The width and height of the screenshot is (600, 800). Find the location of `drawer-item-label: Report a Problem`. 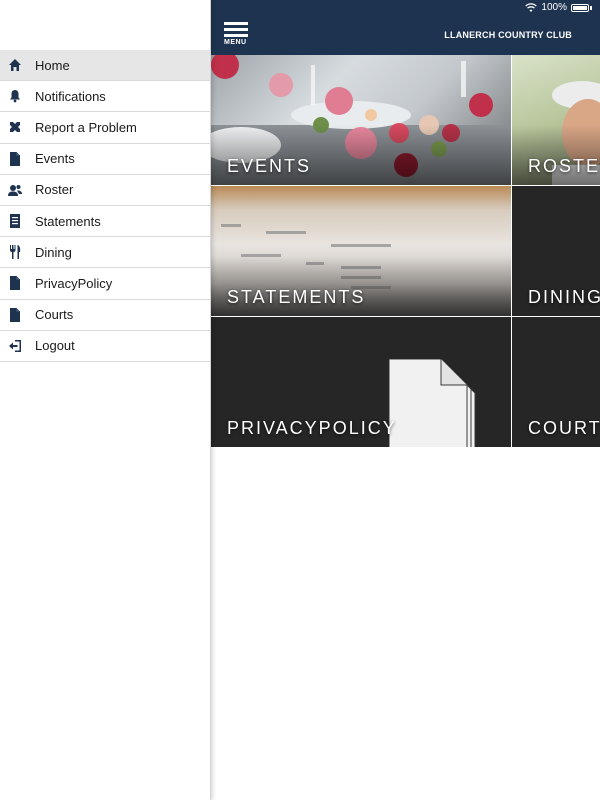

drawer-item-label: Report a Problem is located at coordinates (86, 127).